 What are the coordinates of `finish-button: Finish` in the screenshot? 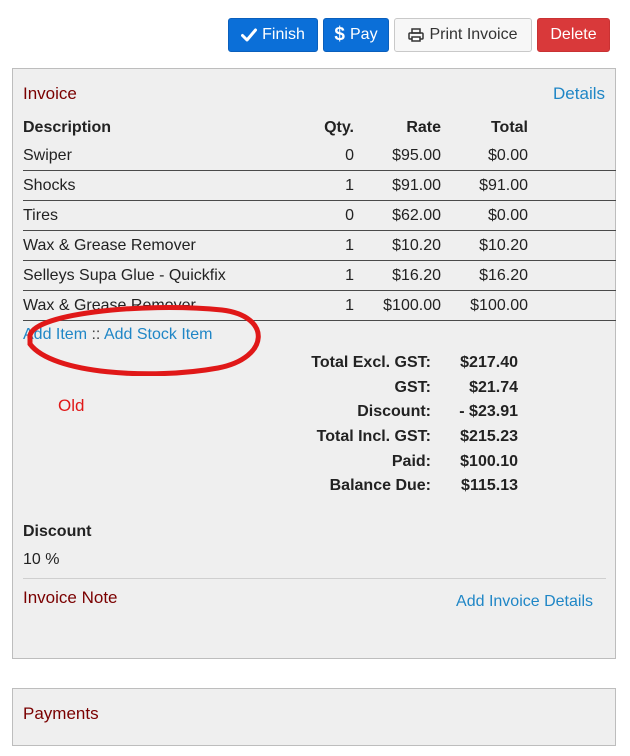 It's located at (273, 35).